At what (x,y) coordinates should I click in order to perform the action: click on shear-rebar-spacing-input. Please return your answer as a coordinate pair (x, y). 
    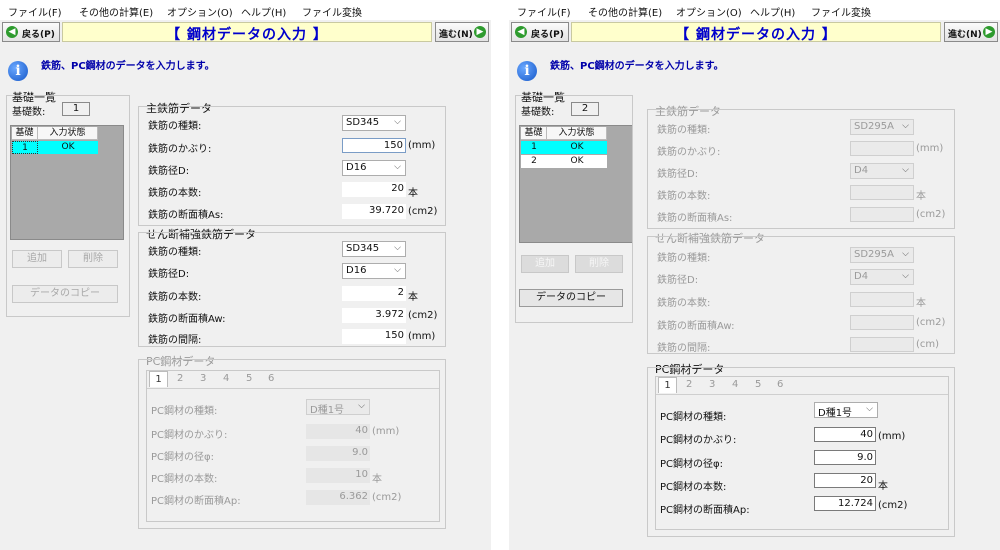
    Looking at the image, I should click on (882, 344).